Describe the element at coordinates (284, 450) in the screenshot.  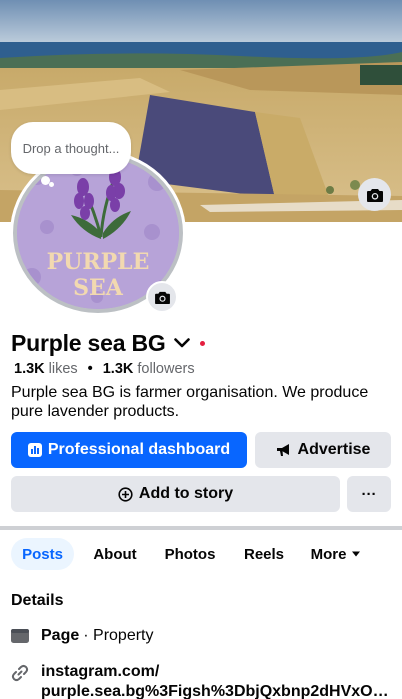
I see `megaphone-icon` at that location.